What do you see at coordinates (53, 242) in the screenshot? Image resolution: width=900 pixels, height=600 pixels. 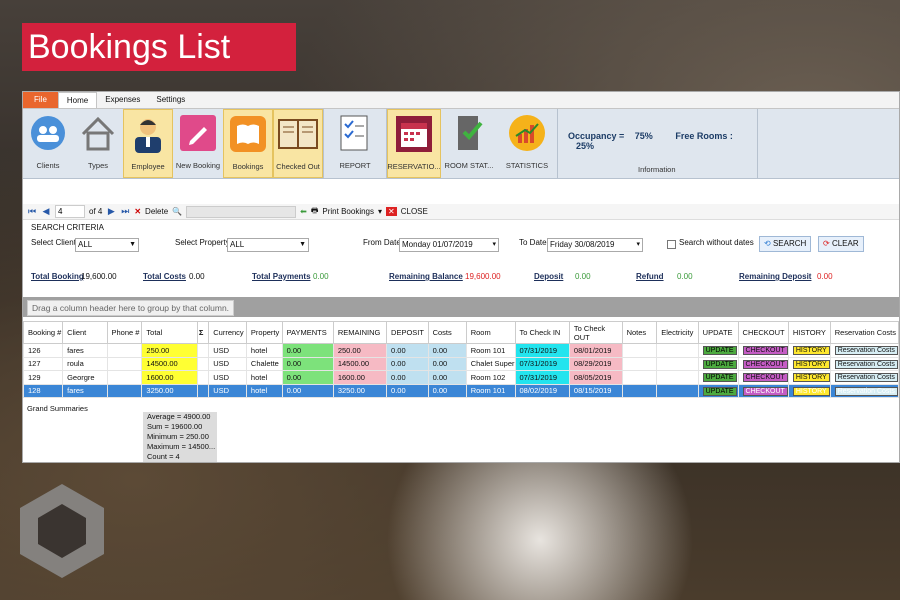 I see `client-label: Select Client` at bounding box center [53, 242].